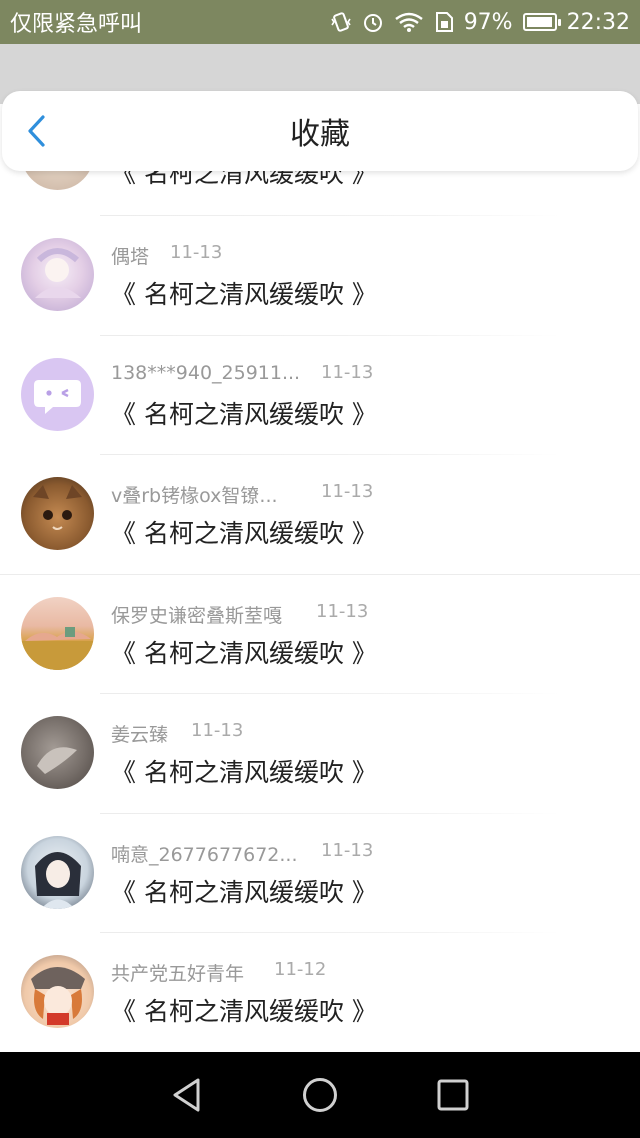 The height and width of the screenshot is (1138, 640). I want to click on clock: 22:32, so click(598, 22).